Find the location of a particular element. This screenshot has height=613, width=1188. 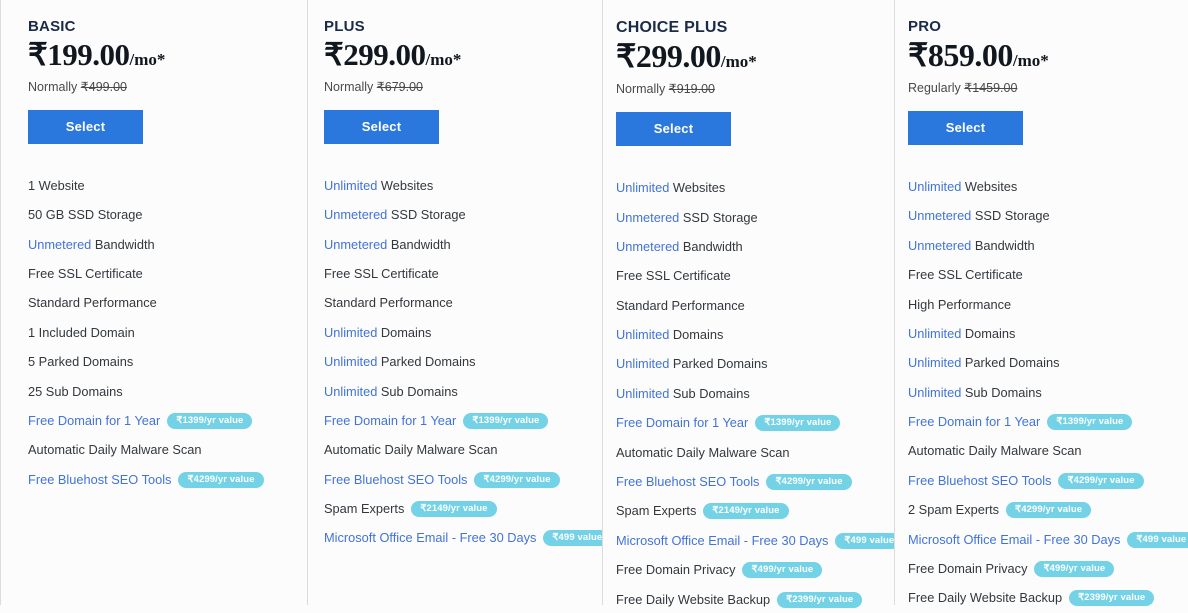

feature-label: Unlimited Domains is located at coordinates (669, 335).